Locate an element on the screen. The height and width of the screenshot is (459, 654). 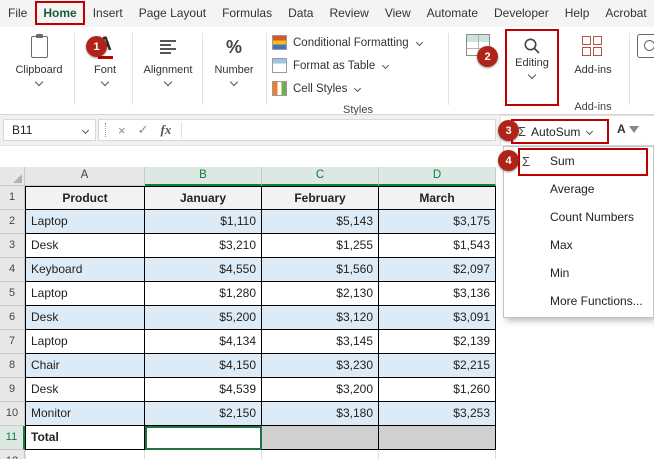
cell-d10: $3,253 is located at coordinates (437, 414).